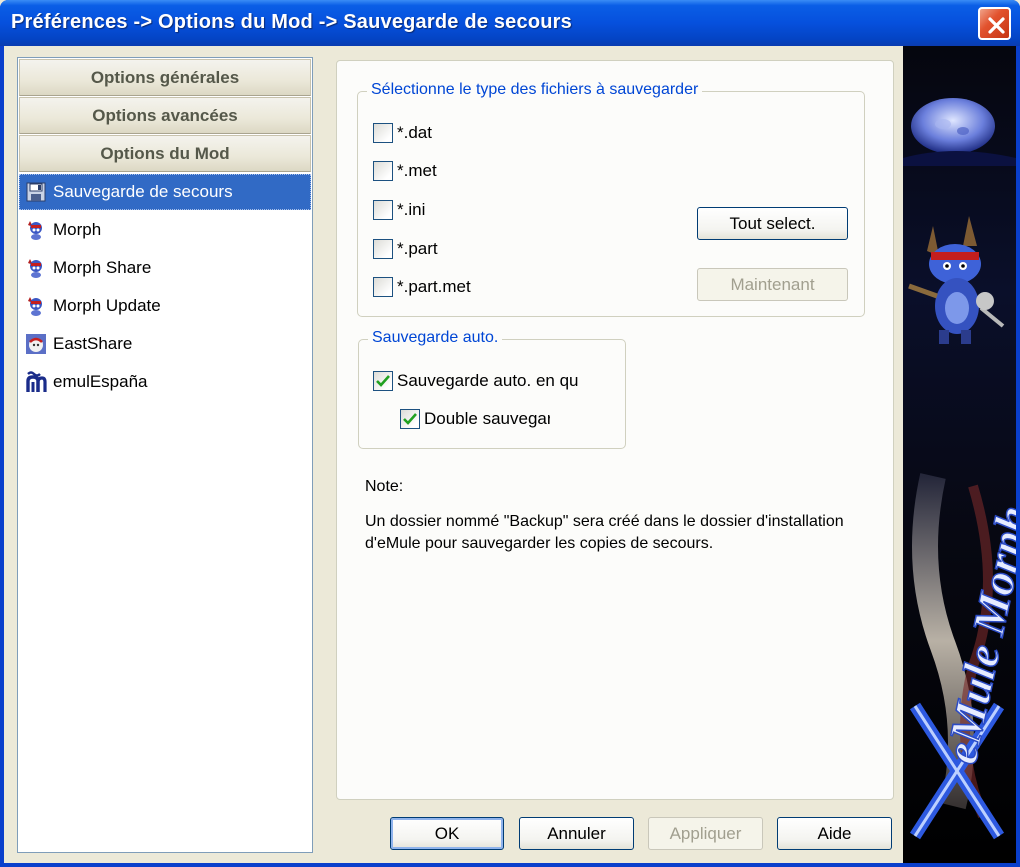  I want to click on checkbox-label: Sauvegarde auto. en qu, so click(488, 380).